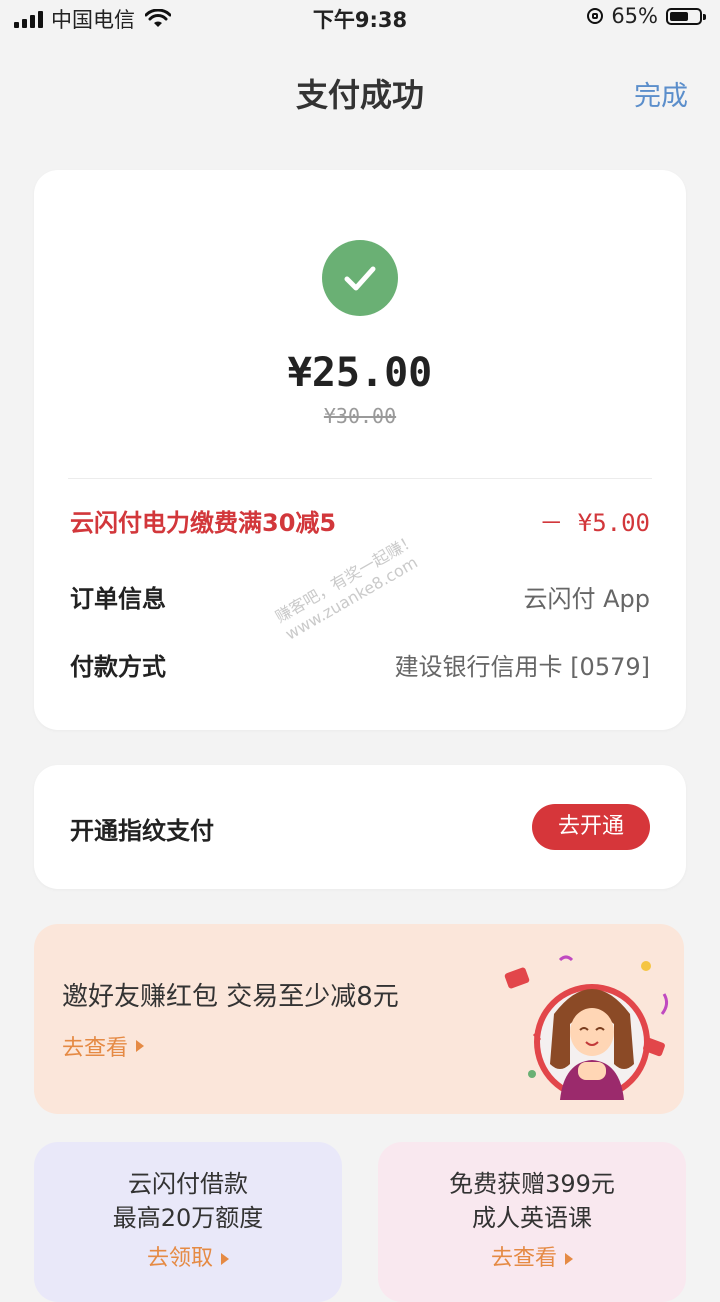 The height and width of the screenshot is (1302, 720). Describe the element at coordinates (360, 520) in the screenshot. I see `promo-row: 云闪付电力缴费满30减5 － ¥5.00` at that location.